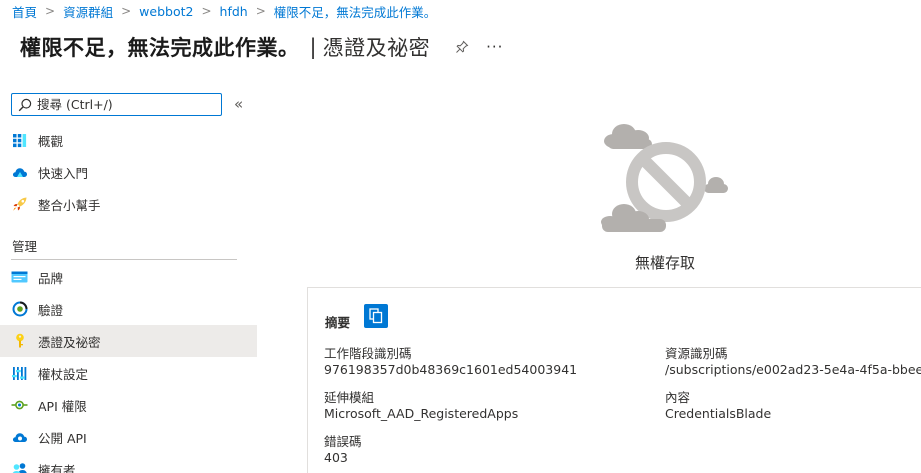 The image size is (921, 473). Describe the element at coordinates (128, 373) in the screenshot. I see `sidebar-item-token-configuration: 權杖設定` at that location.